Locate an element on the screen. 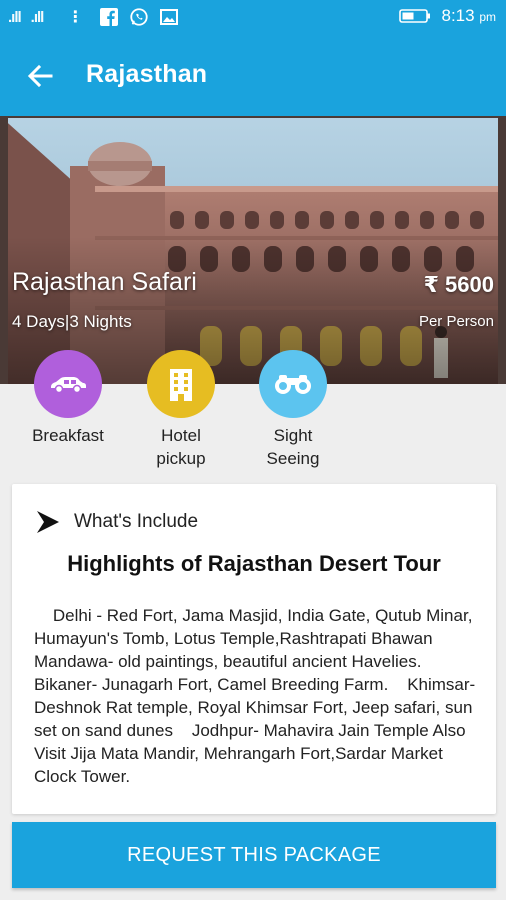 Image resolution: width=506 pixels, height=900 pixels. amenity-label: Breakfast is located at coordinates (68, 435).